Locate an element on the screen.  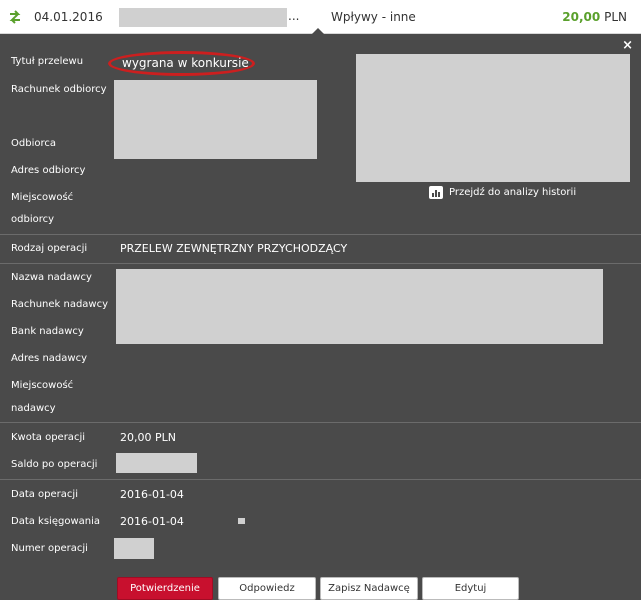
redacted-recipient is located at coordinates (215, 119).